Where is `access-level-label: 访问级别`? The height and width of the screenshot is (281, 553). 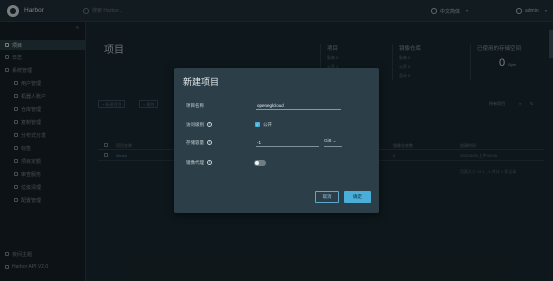
access-level-label: 访问级别 is located at coordinates (195, 124).